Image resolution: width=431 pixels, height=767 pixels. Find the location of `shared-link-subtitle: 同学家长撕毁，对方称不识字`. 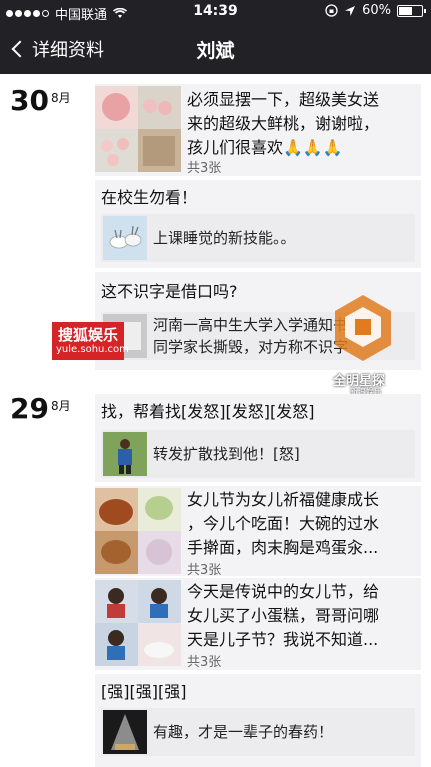

shared-link-subtitle: 同学家长撕毁，对方称不识字 is located at coordinates (251, 347).